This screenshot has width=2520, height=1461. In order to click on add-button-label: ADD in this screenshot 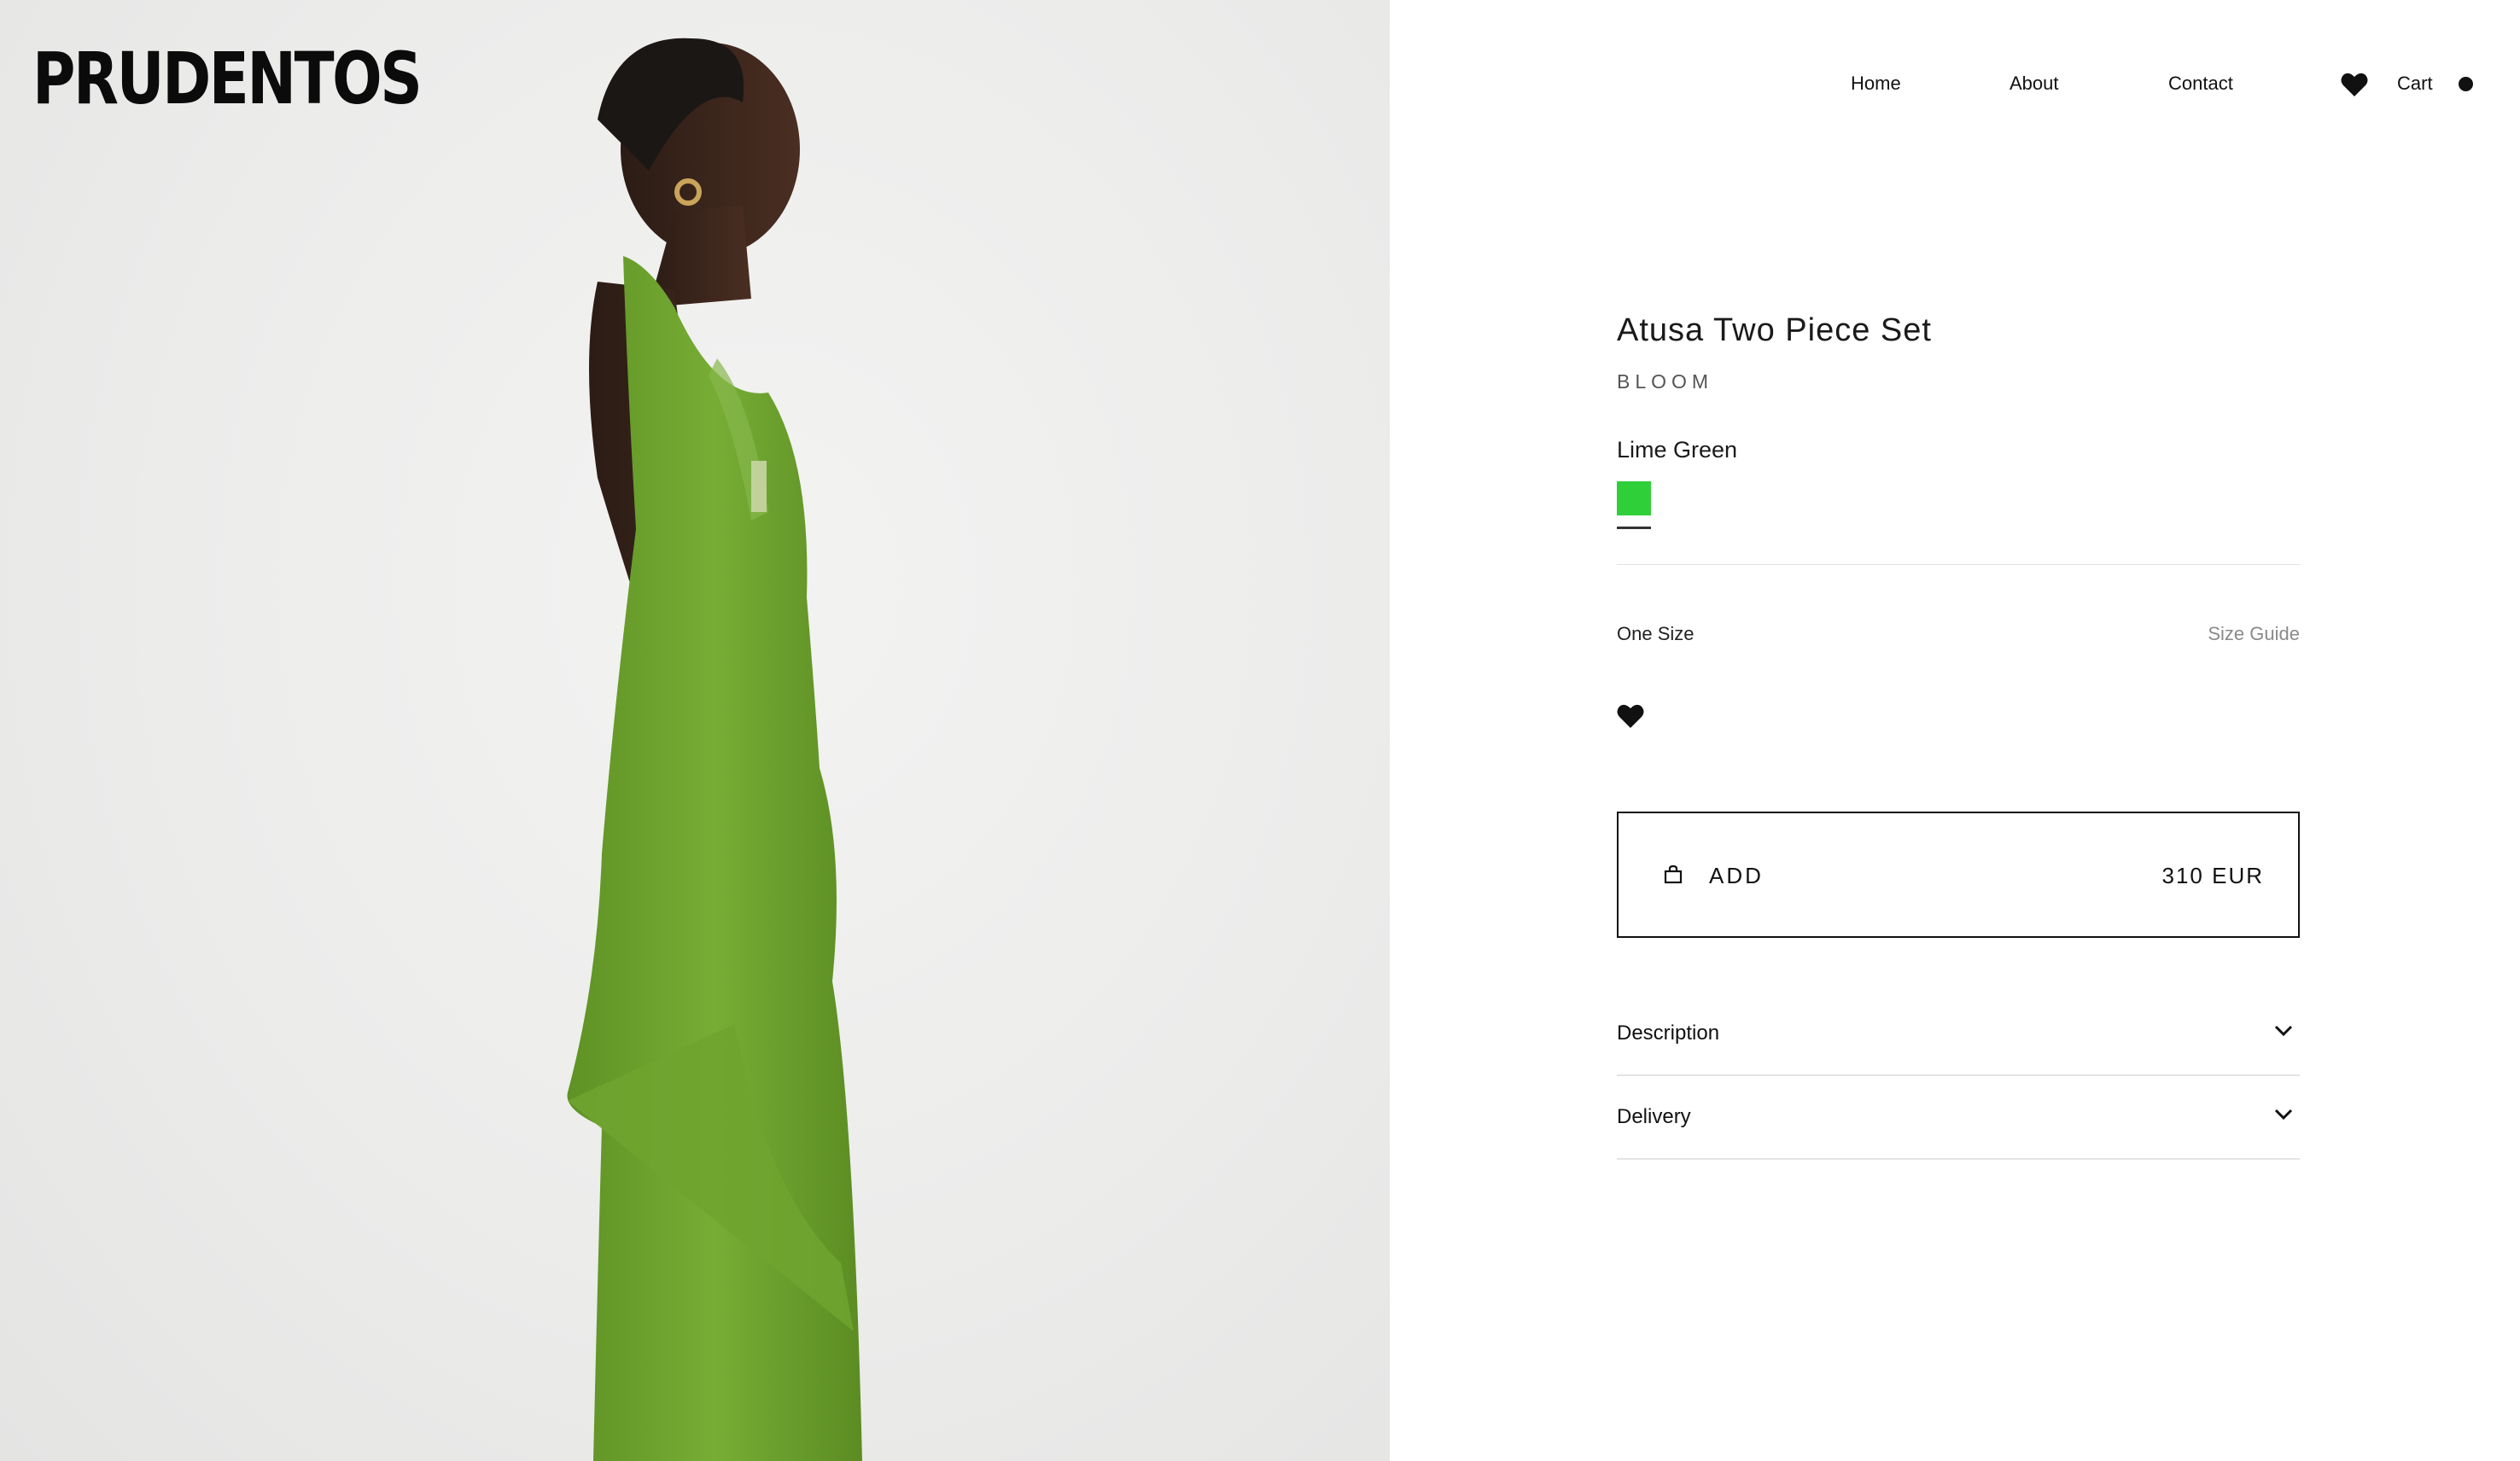, I will do `click(1736, 875)`.